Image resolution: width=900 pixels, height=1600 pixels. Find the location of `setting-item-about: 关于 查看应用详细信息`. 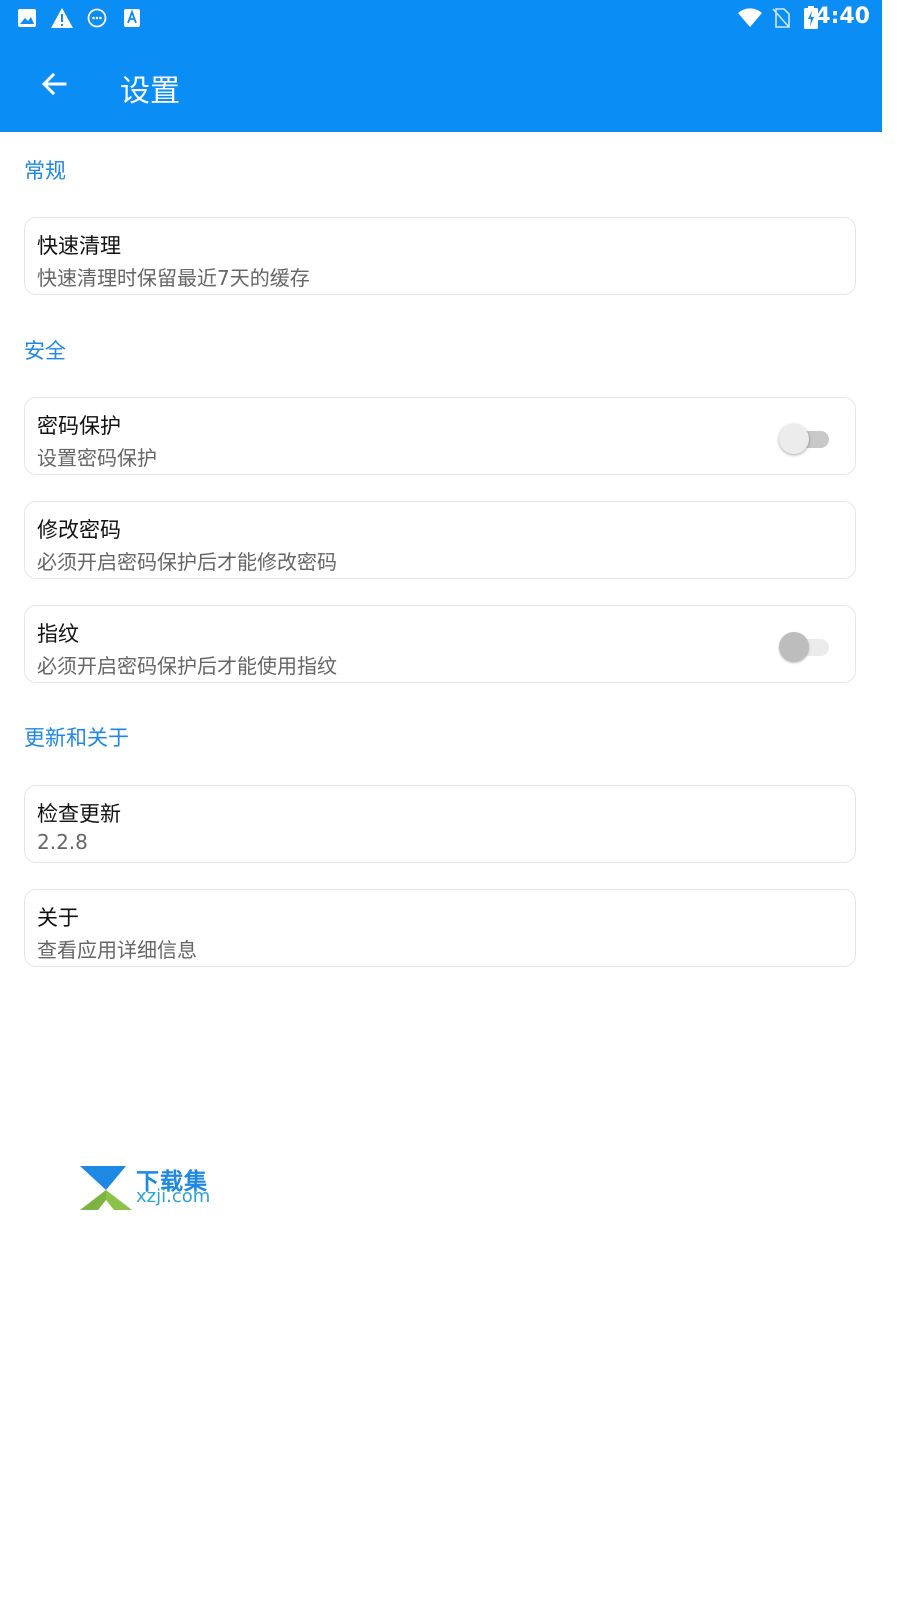

setting-item-about: 关于 查看应用详细信息 is located at coordinates (440, 928).